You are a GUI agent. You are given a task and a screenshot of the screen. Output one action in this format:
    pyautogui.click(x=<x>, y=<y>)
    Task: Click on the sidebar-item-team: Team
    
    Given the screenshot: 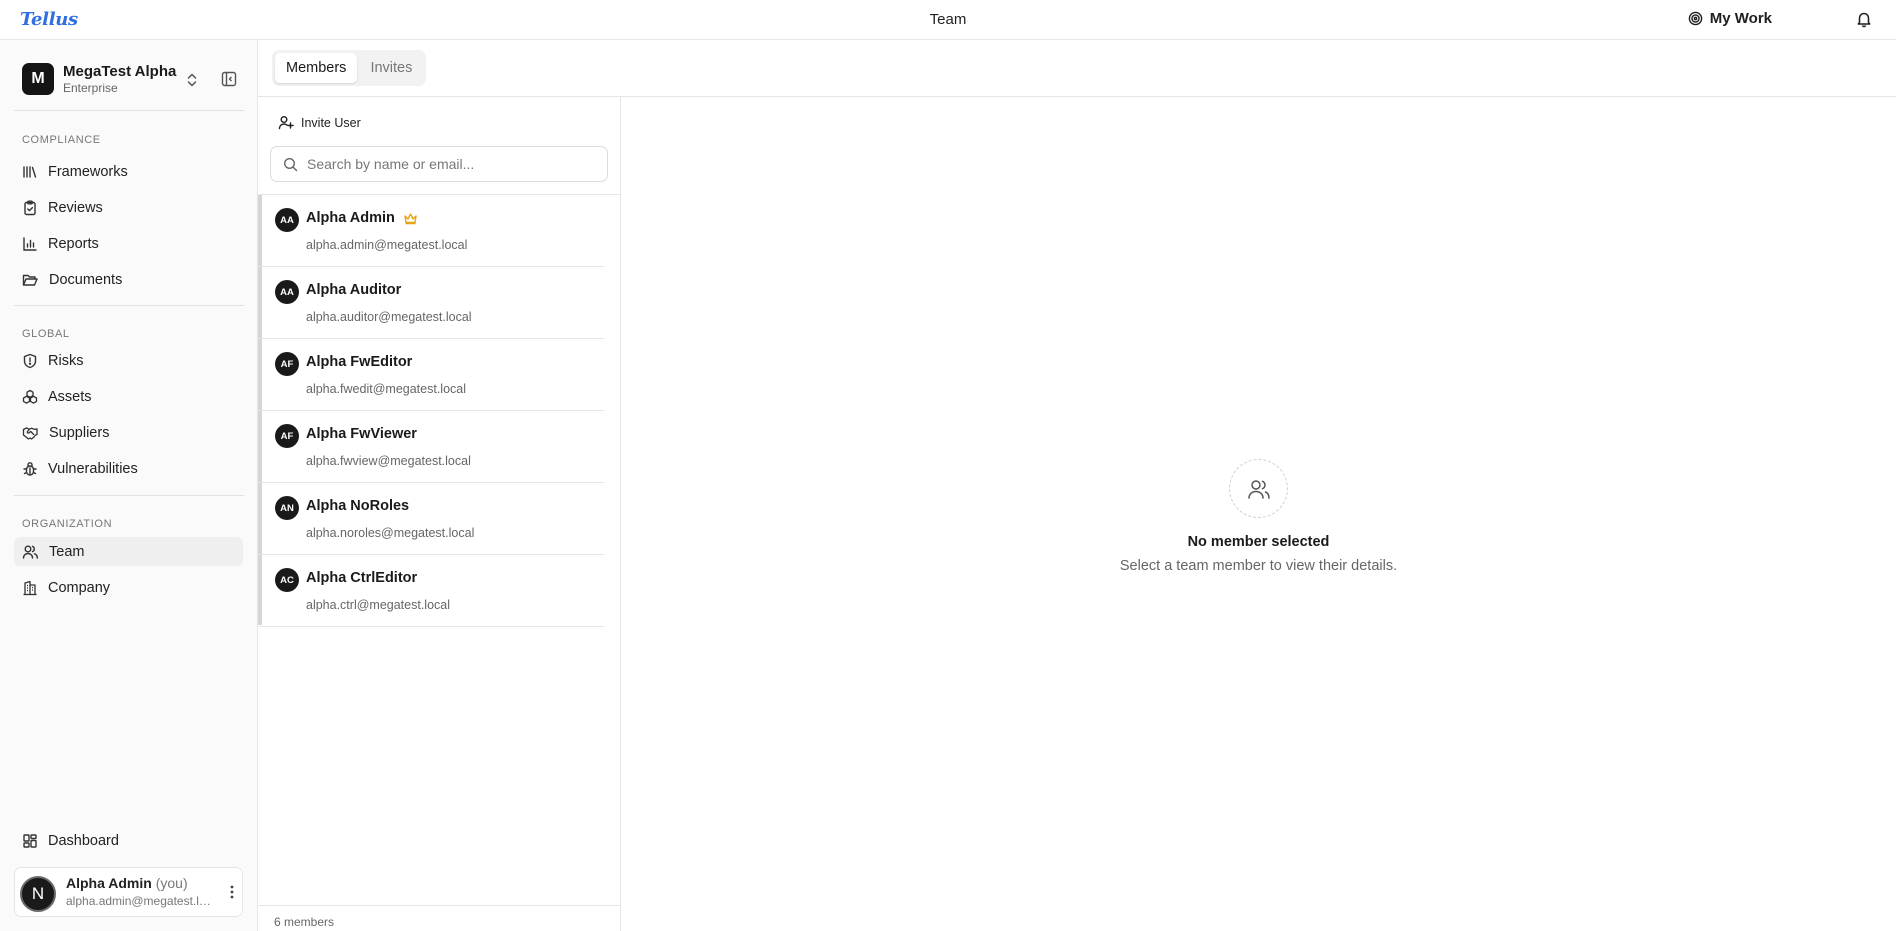 What is the action you would take?
    pyautogui.click(x=128, y=551)
    